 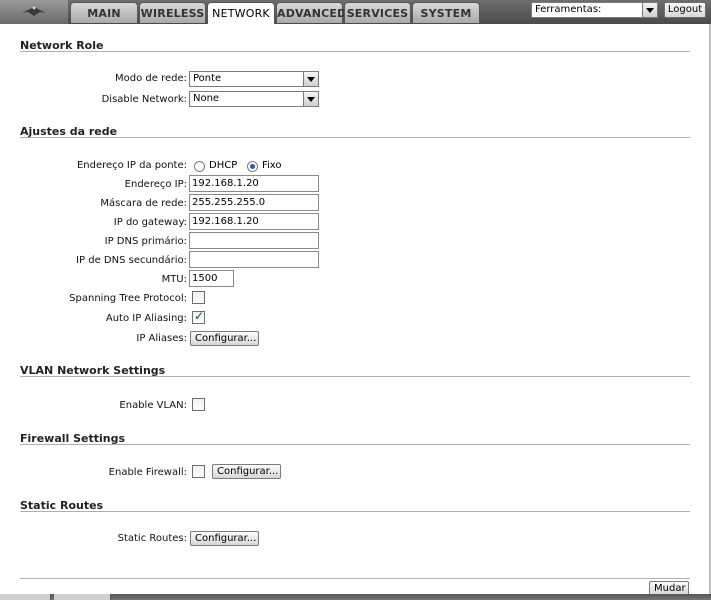 I want to click on network-mode-value: Ponte, so click(x=207, y=78).